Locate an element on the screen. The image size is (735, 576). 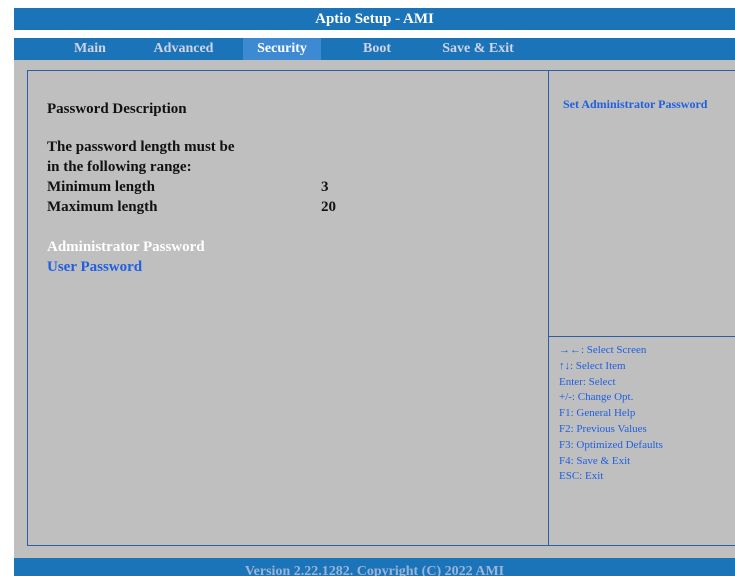
key-help-item: Enter: Select is located at coordinates (587, 381).